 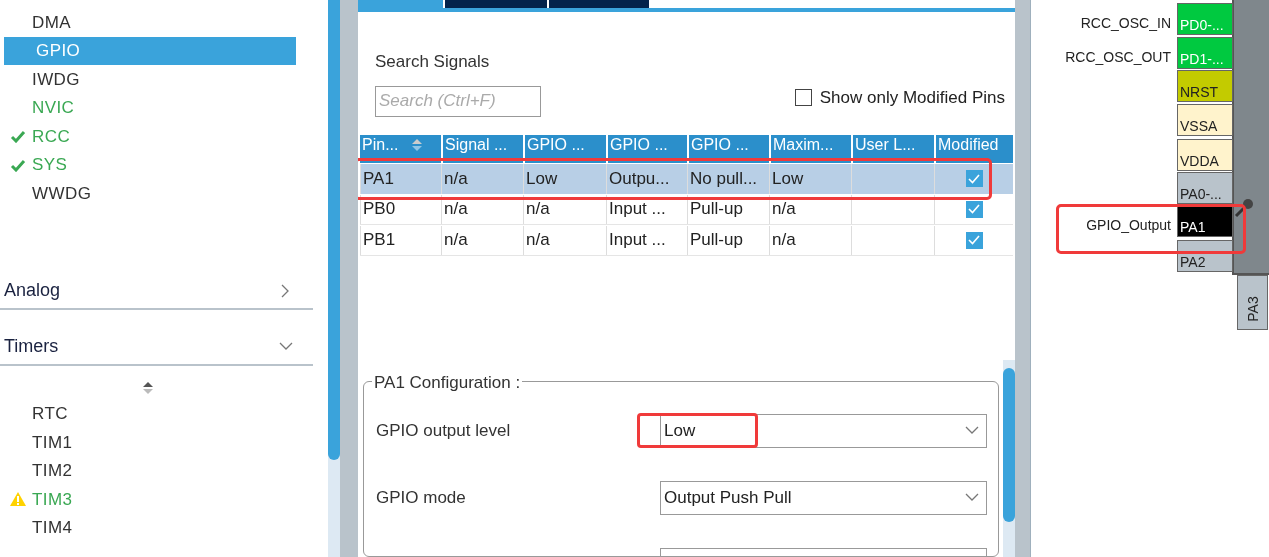 What do you see at coordinates (1205, 256) in the screenshot?
I see `pin: PA2` at bounding box center [1205, 256].